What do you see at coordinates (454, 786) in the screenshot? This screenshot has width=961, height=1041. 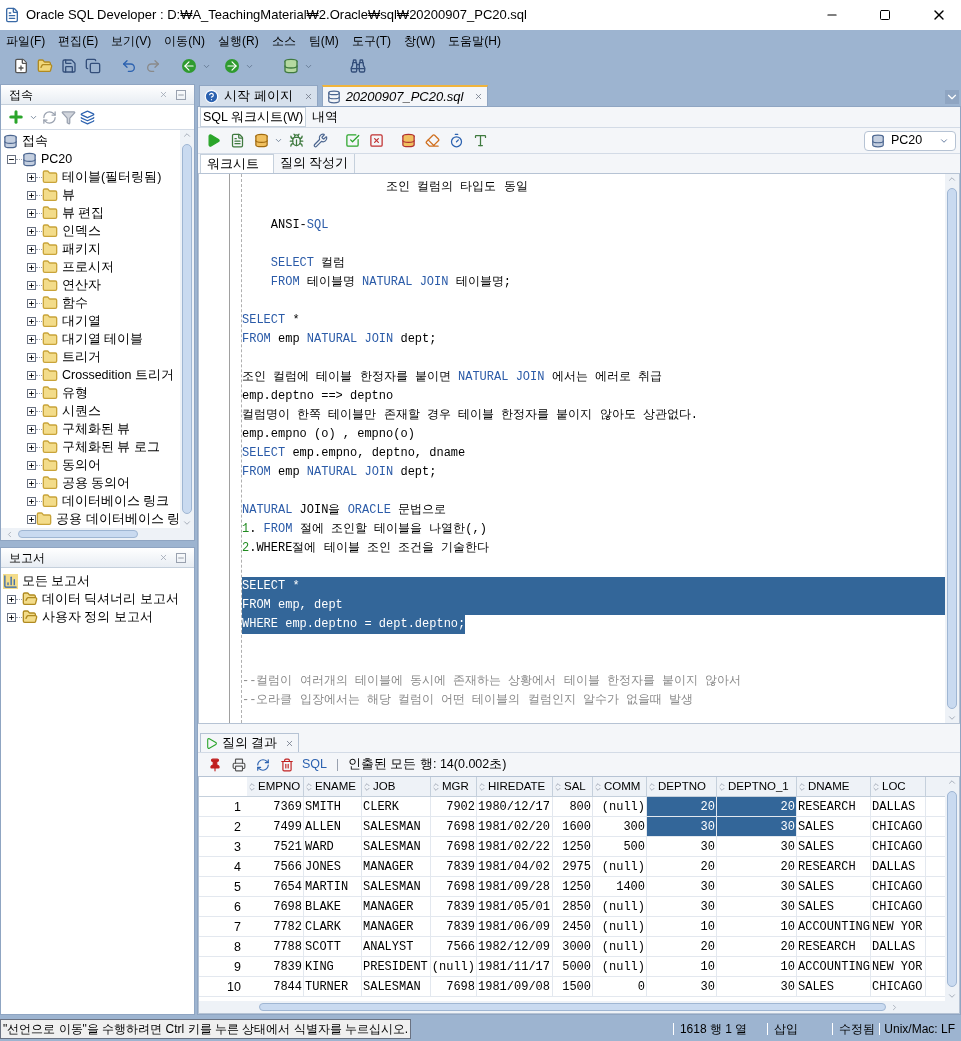 I see `column-header: MGR` at bounding box center [454, 786].